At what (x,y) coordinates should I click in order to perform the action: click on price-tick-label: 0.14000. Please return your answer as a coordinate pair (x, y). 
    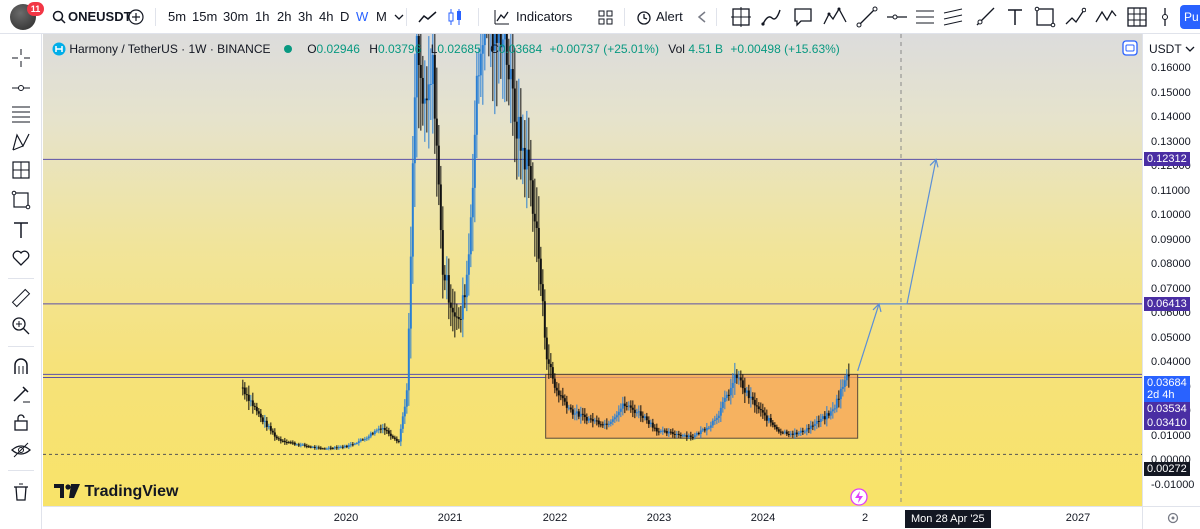
    Looking at the image, I should click on (1171, 117).